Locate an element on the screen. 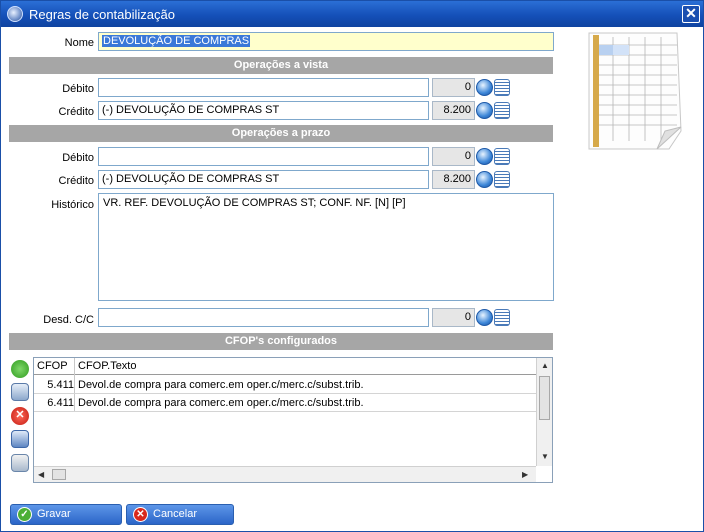 This screenshot has height=532, width=704. add-icon is located at coordinates (20, 369).